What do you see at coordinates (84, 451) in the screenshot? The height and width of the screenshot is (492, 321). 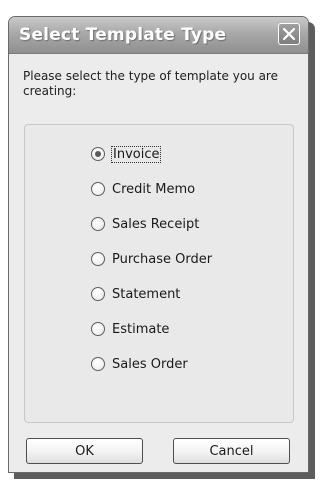 I see `ok-button: OK` at bounding box center [84, 451].